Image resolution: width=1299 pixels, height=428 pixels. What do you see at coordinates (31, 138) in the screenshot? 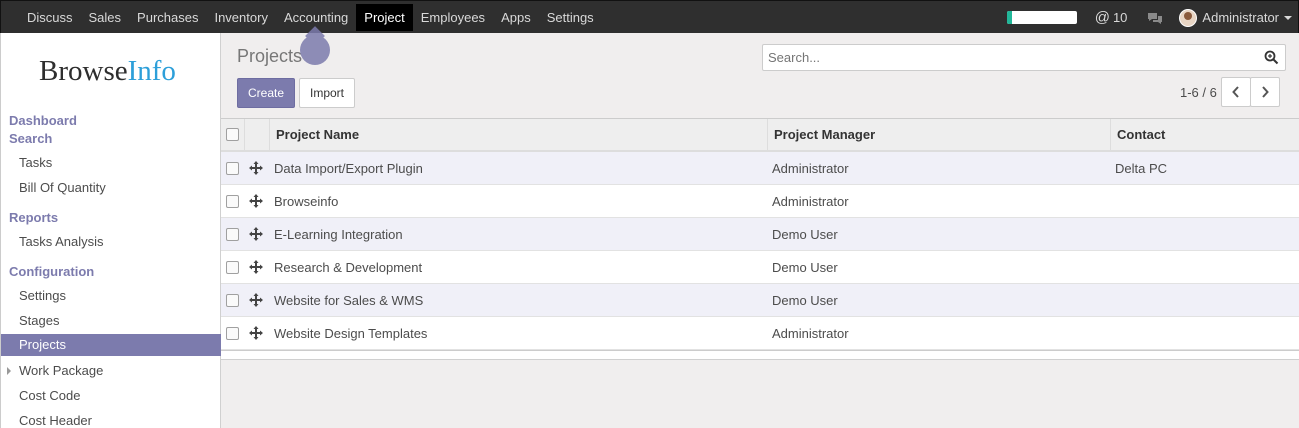
I see `sidebar-section-search: Search` at bounding box center [31, 138].